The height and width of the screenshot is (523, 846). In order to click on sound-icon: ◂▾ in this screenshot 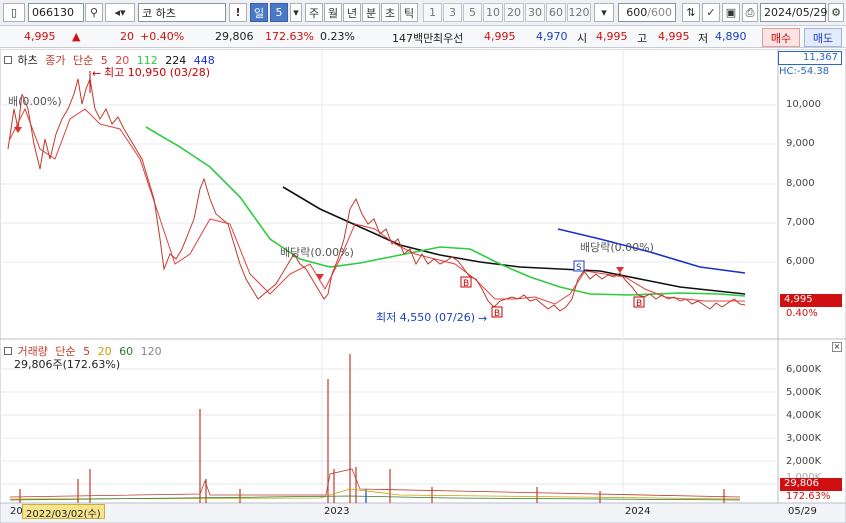, I will do `click(120, 12)`.